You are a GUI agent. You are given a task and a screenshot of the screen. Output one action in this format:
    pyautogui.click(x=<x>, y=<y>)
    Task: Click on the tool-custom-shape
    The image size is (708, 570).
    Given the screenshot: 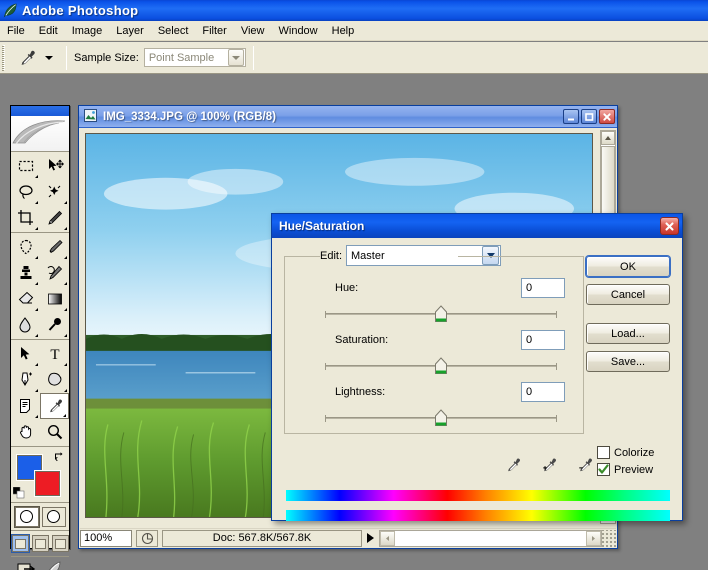 What is the action you would take?
    pyautogui.click(x=54, y=380)
    